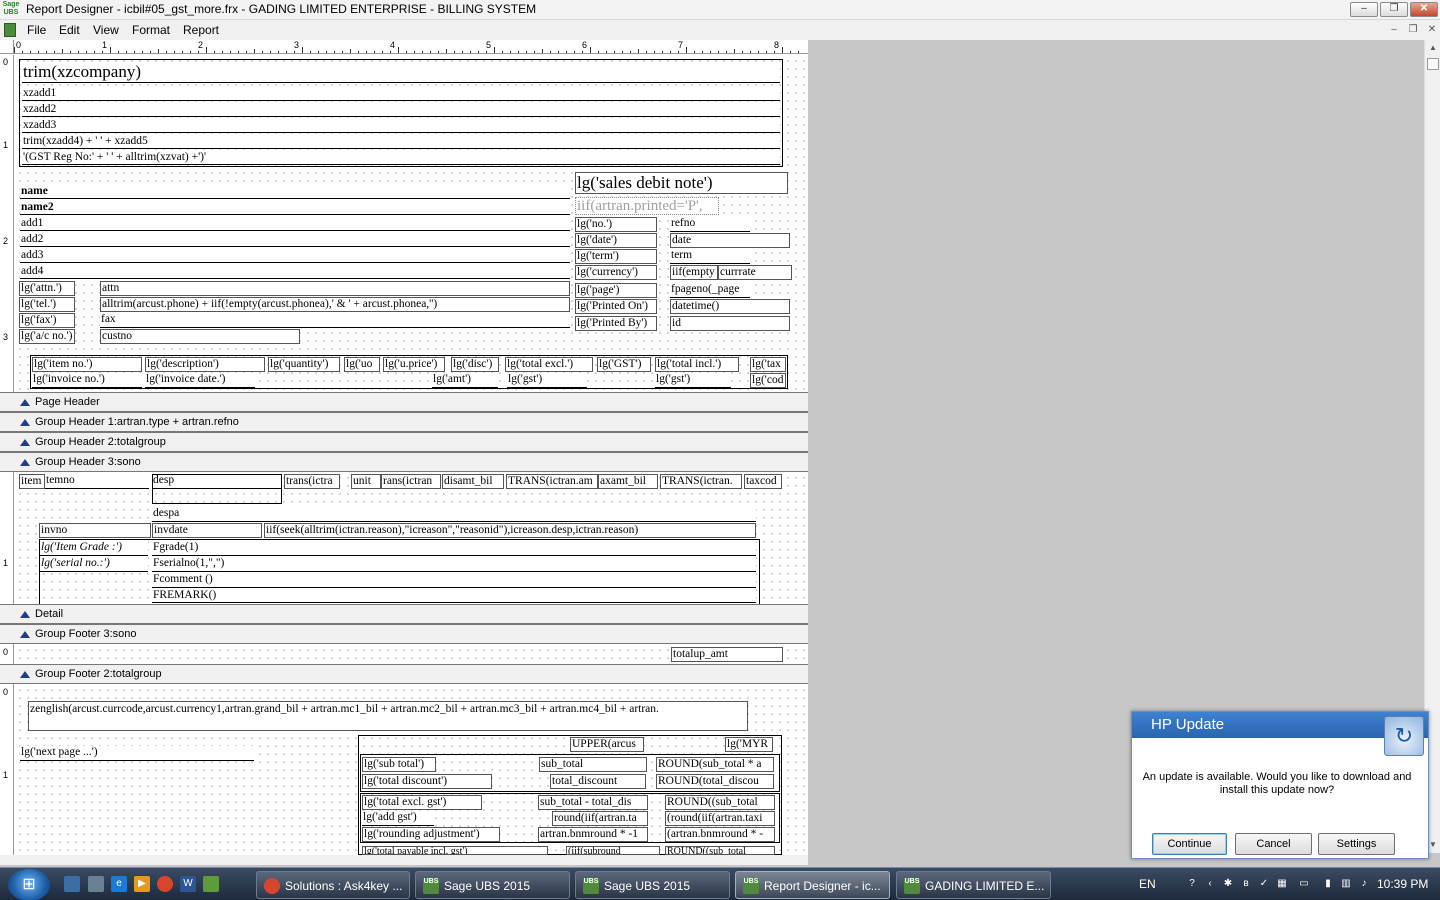  Describe the element at coordinates (720, 818) in the screenshot. I see `round-iif-2-field: (round(iif(artran.taxi` at that location.